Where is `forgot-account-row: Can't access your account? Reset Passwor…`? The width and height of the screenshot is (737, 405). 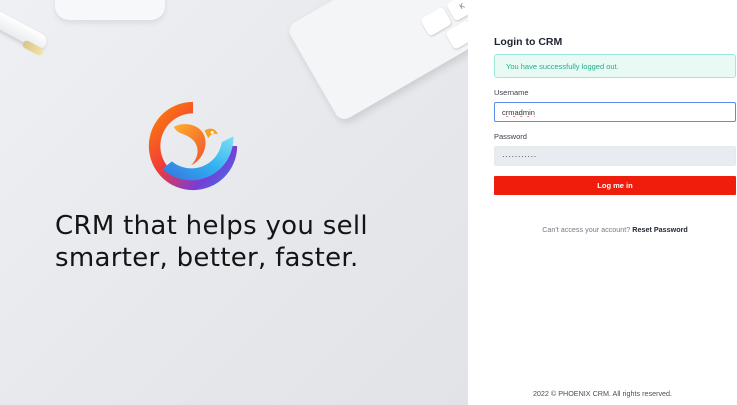 forgot-account-row: Can't access your account? Reset Passwor… is located at coordinates (615, 229).